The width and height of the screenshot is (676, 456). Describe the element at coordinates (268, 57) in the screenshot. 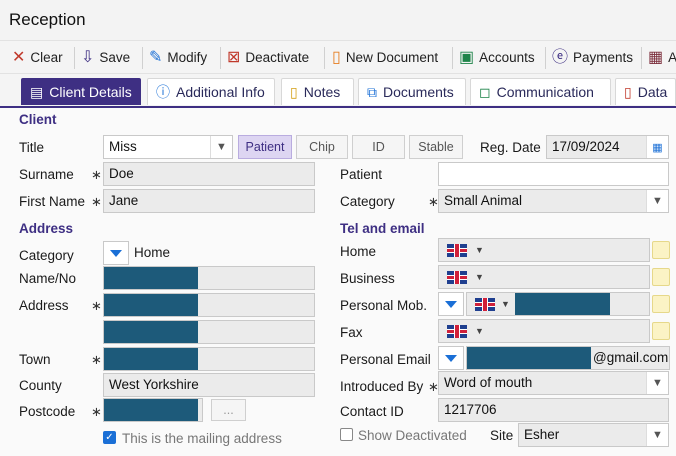

I see `deactivate-button: ⊠ Deactivate` at that location.